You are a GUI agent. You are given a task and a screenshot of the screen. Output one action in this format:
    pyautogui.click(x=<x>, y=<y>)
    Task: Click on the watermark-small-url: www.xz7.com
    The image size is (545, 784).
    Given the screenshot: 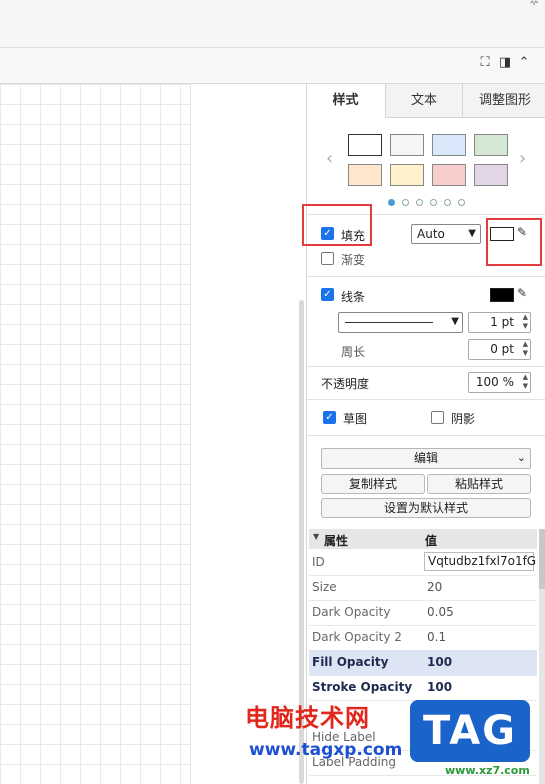 What is the action you would take?
    pyautogui.click(x=487, y=770)
    